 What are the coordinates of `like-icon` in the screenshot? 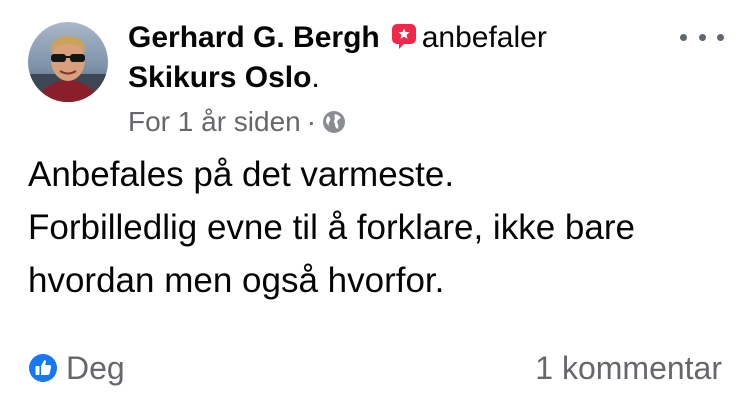 It's located at (43, 368).